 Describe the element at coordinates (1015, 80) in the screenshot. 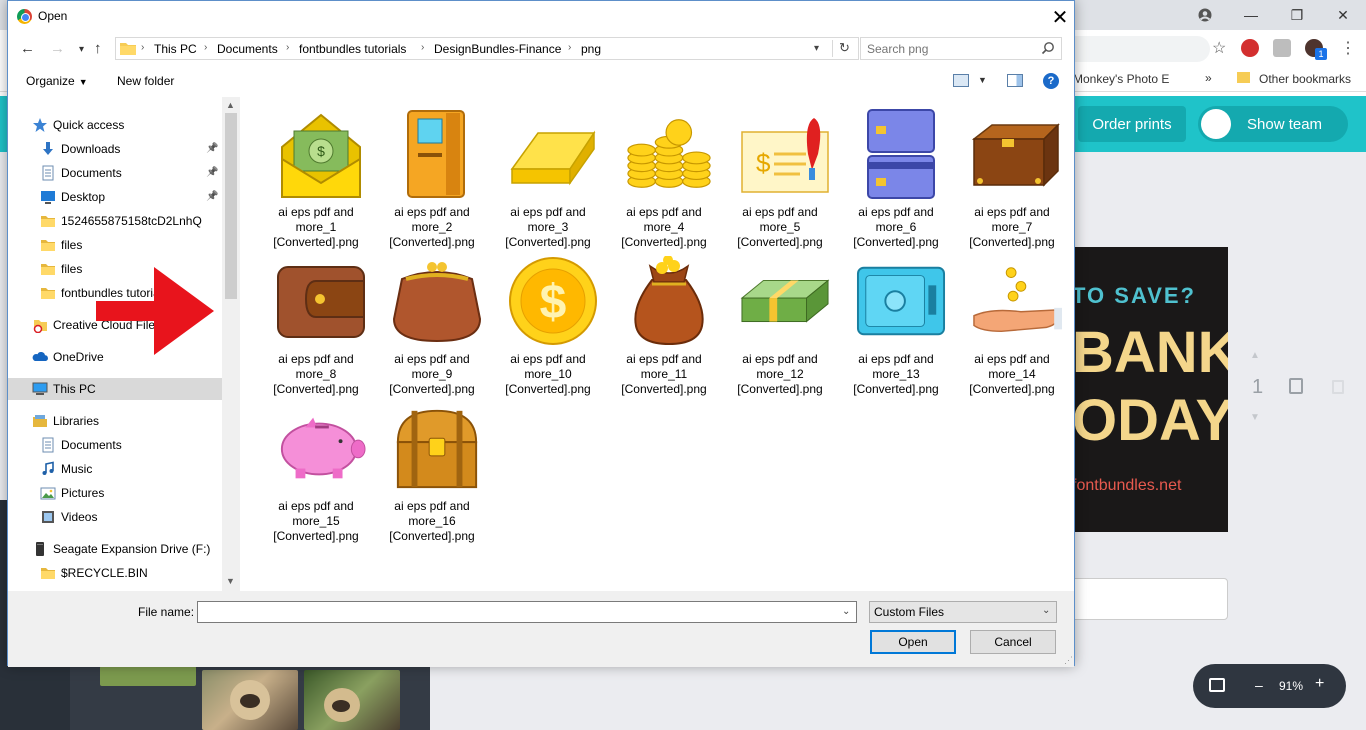

I see `preview-pane-icon` at that location.